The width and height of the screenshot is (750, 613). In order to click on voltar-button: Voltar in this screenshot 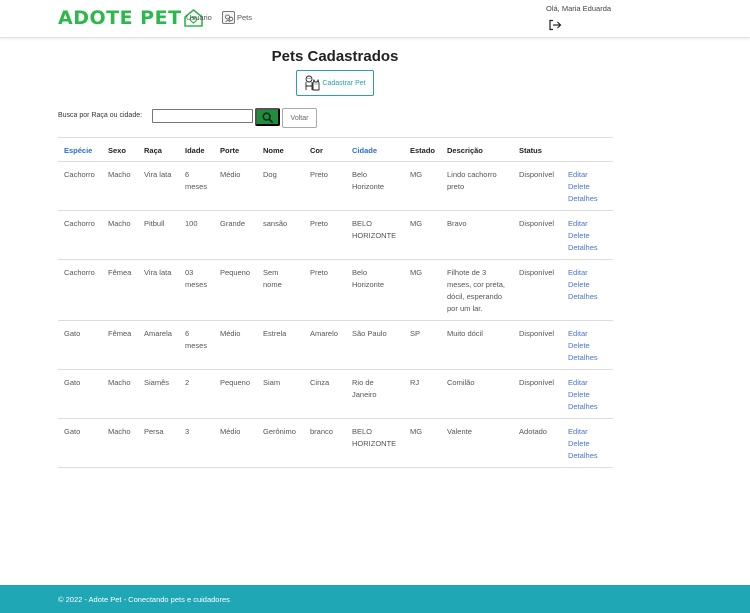, I will do `click(299, 118)`.